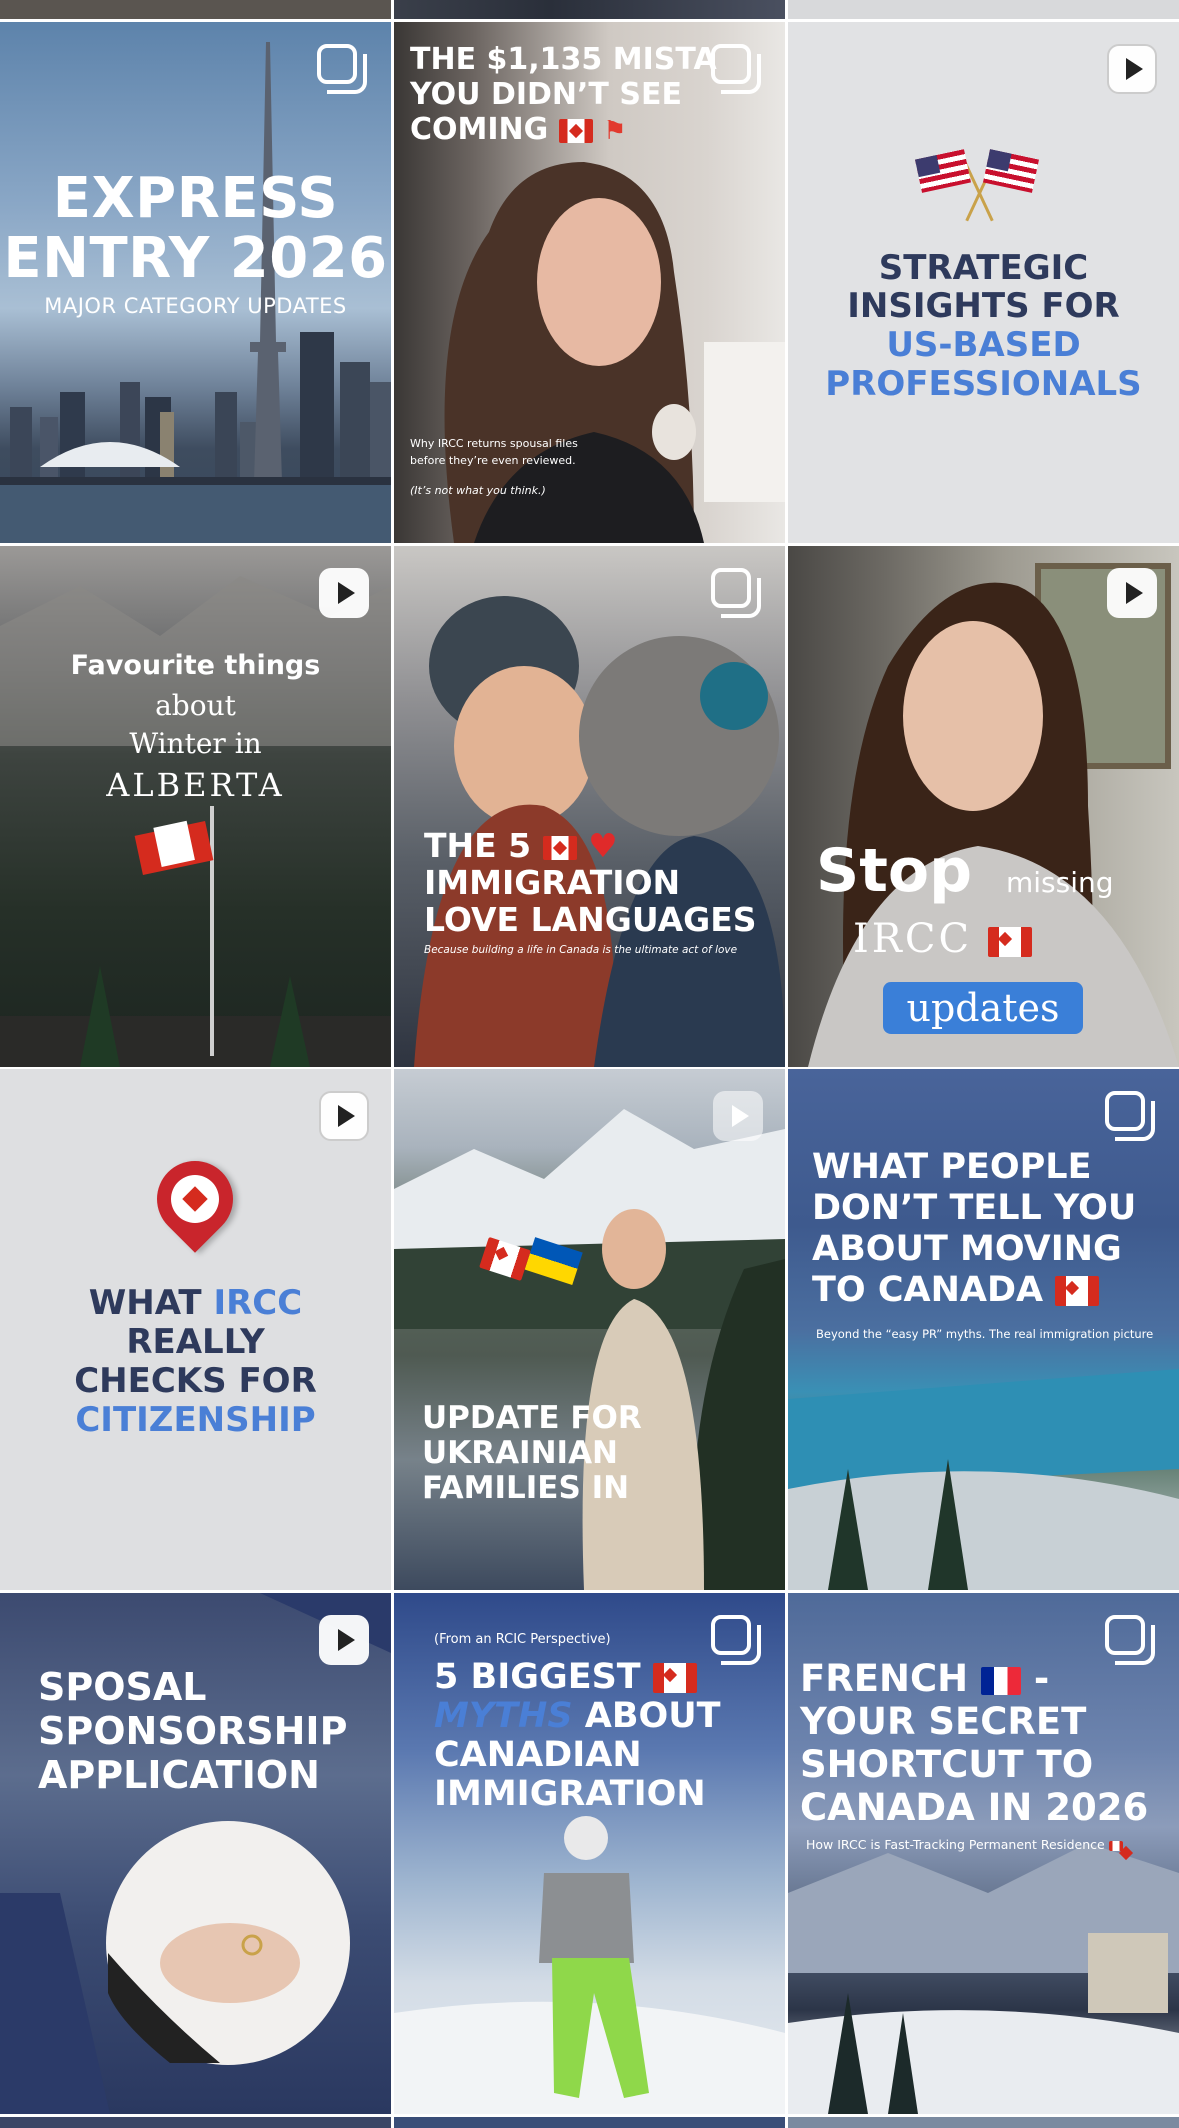 The height and width of the screenshot is (2128, 1179). I want to click on tile-title-line1-dash: -, so click(1041, 1678).